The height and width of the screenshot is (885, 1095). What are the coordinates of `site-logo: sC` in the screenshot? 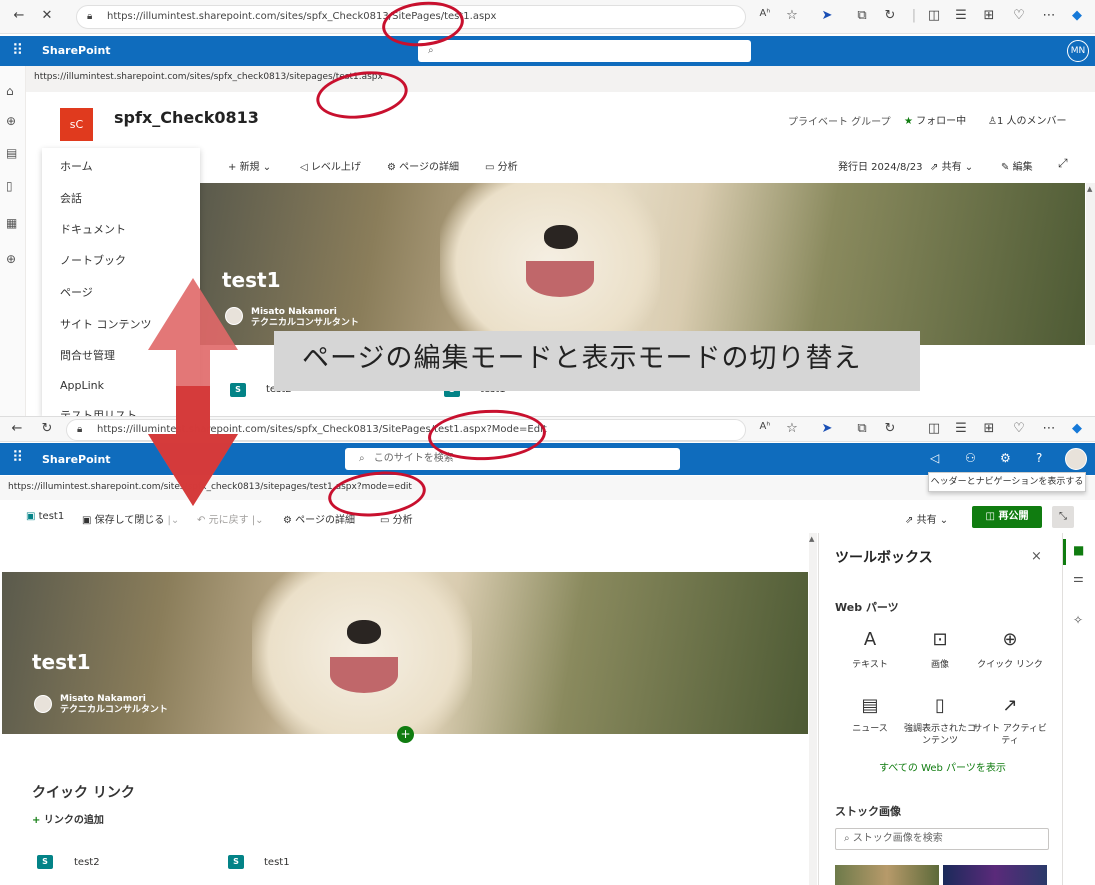 It's located at (76, 124).